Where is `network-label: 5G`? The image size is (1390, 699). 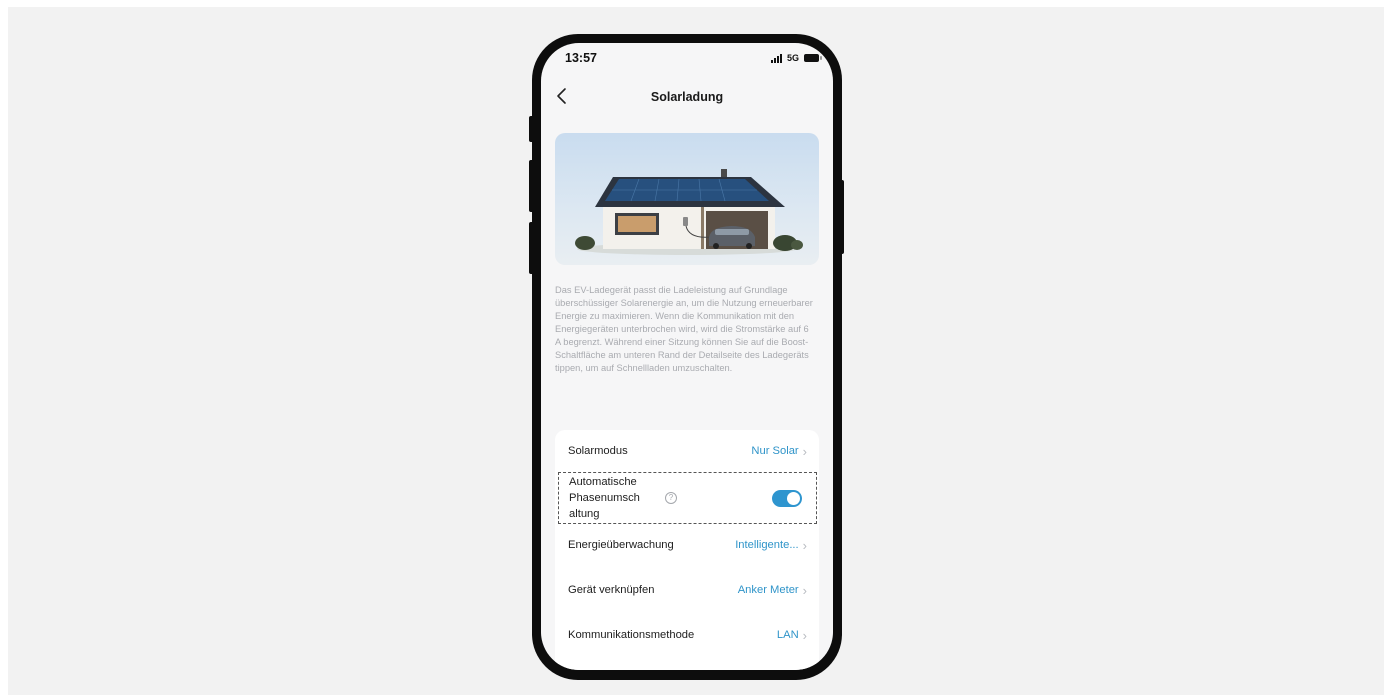 network-label: 5G is located at coordinates (792, 58).